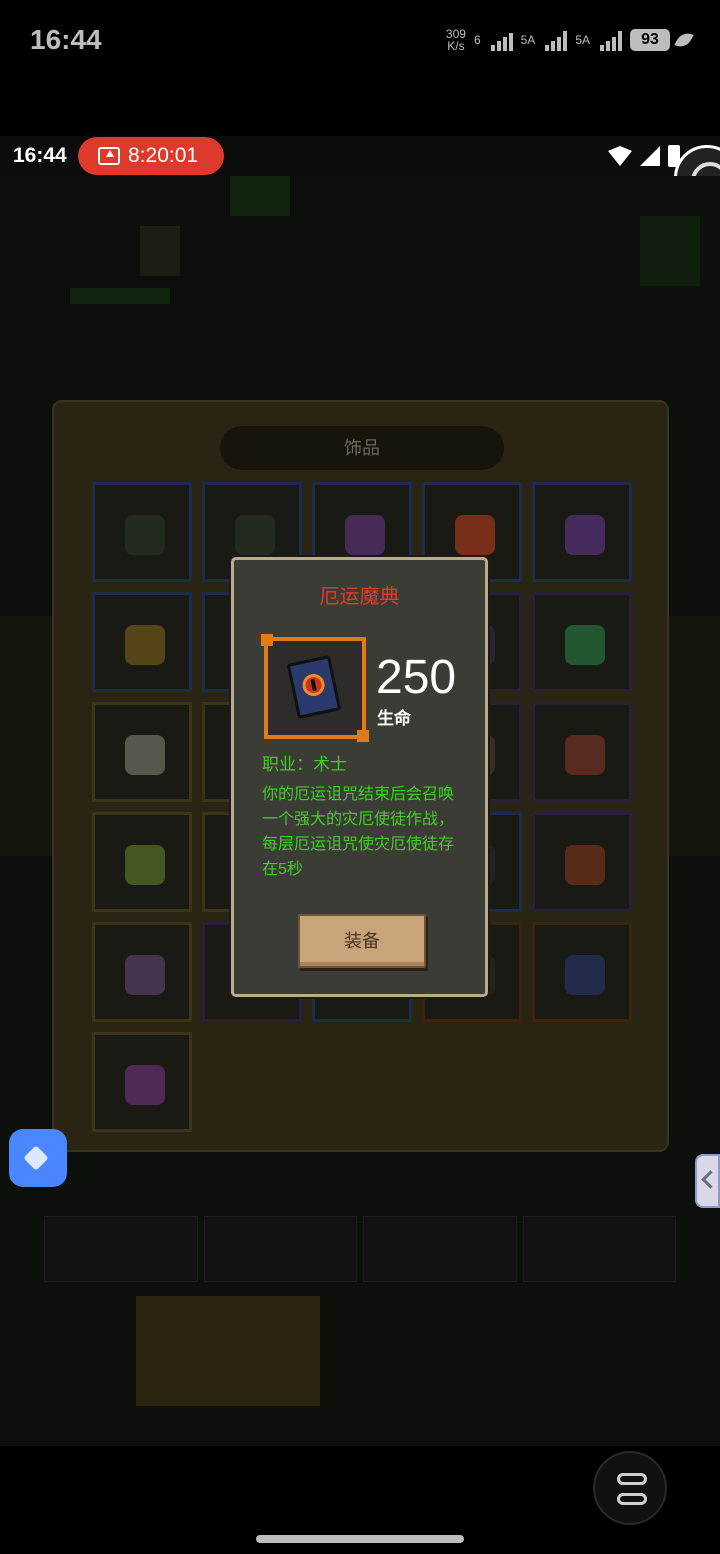  What do you see at coordinates (360, 1249) in the screenshot?
I see `background-tabs` at bounding box center [360, 1249].